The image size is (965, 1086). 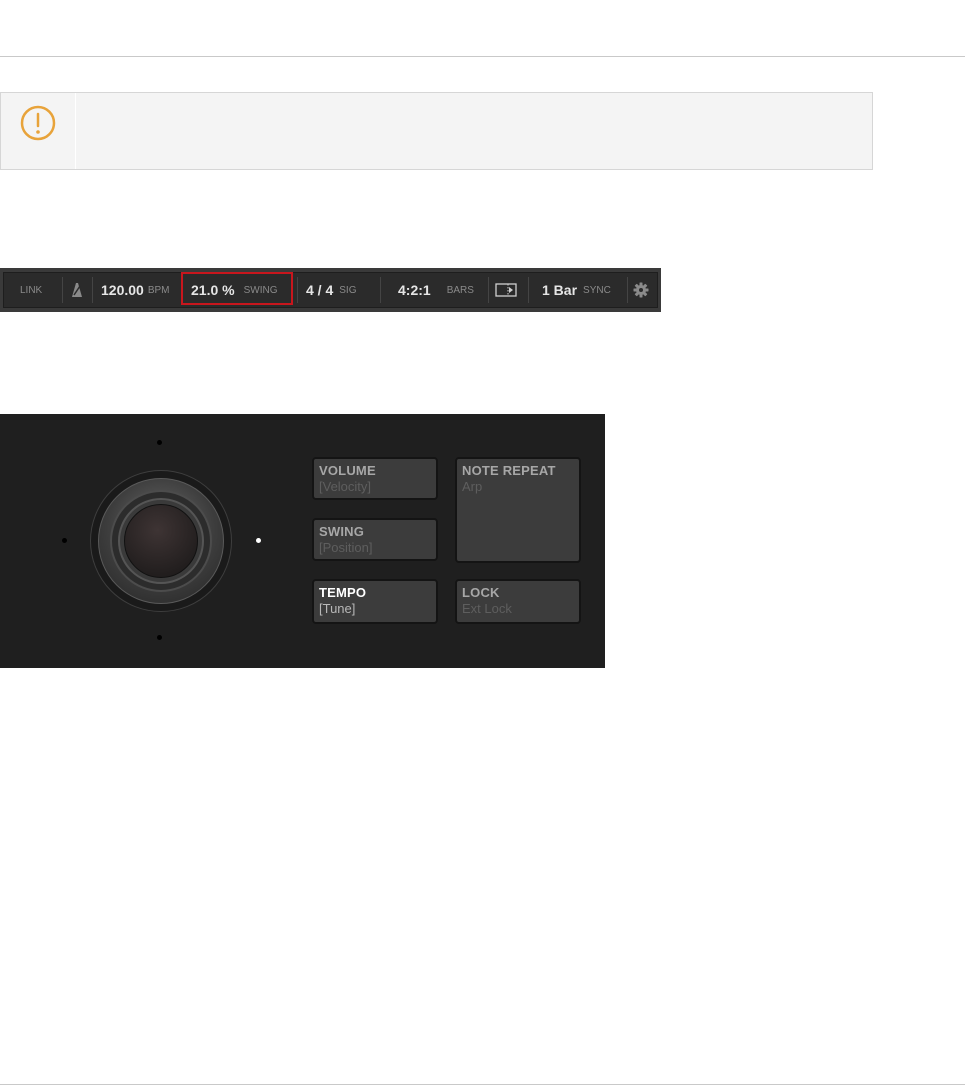 What do you see at coordinates (348, 290) in the screenshot?
I see `signature-unit: SIG` at bounding box center [348, 290].